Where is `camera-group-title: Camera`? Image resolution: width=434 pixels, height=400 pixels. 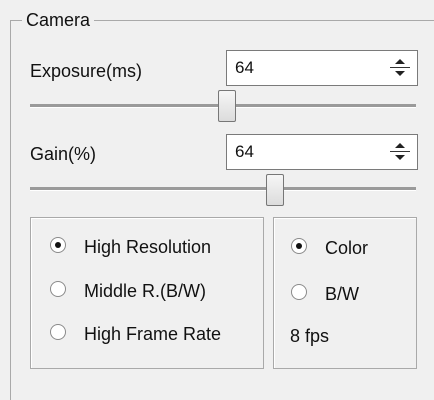
camera-group-title: Camera is located at coordinates (58, 20).